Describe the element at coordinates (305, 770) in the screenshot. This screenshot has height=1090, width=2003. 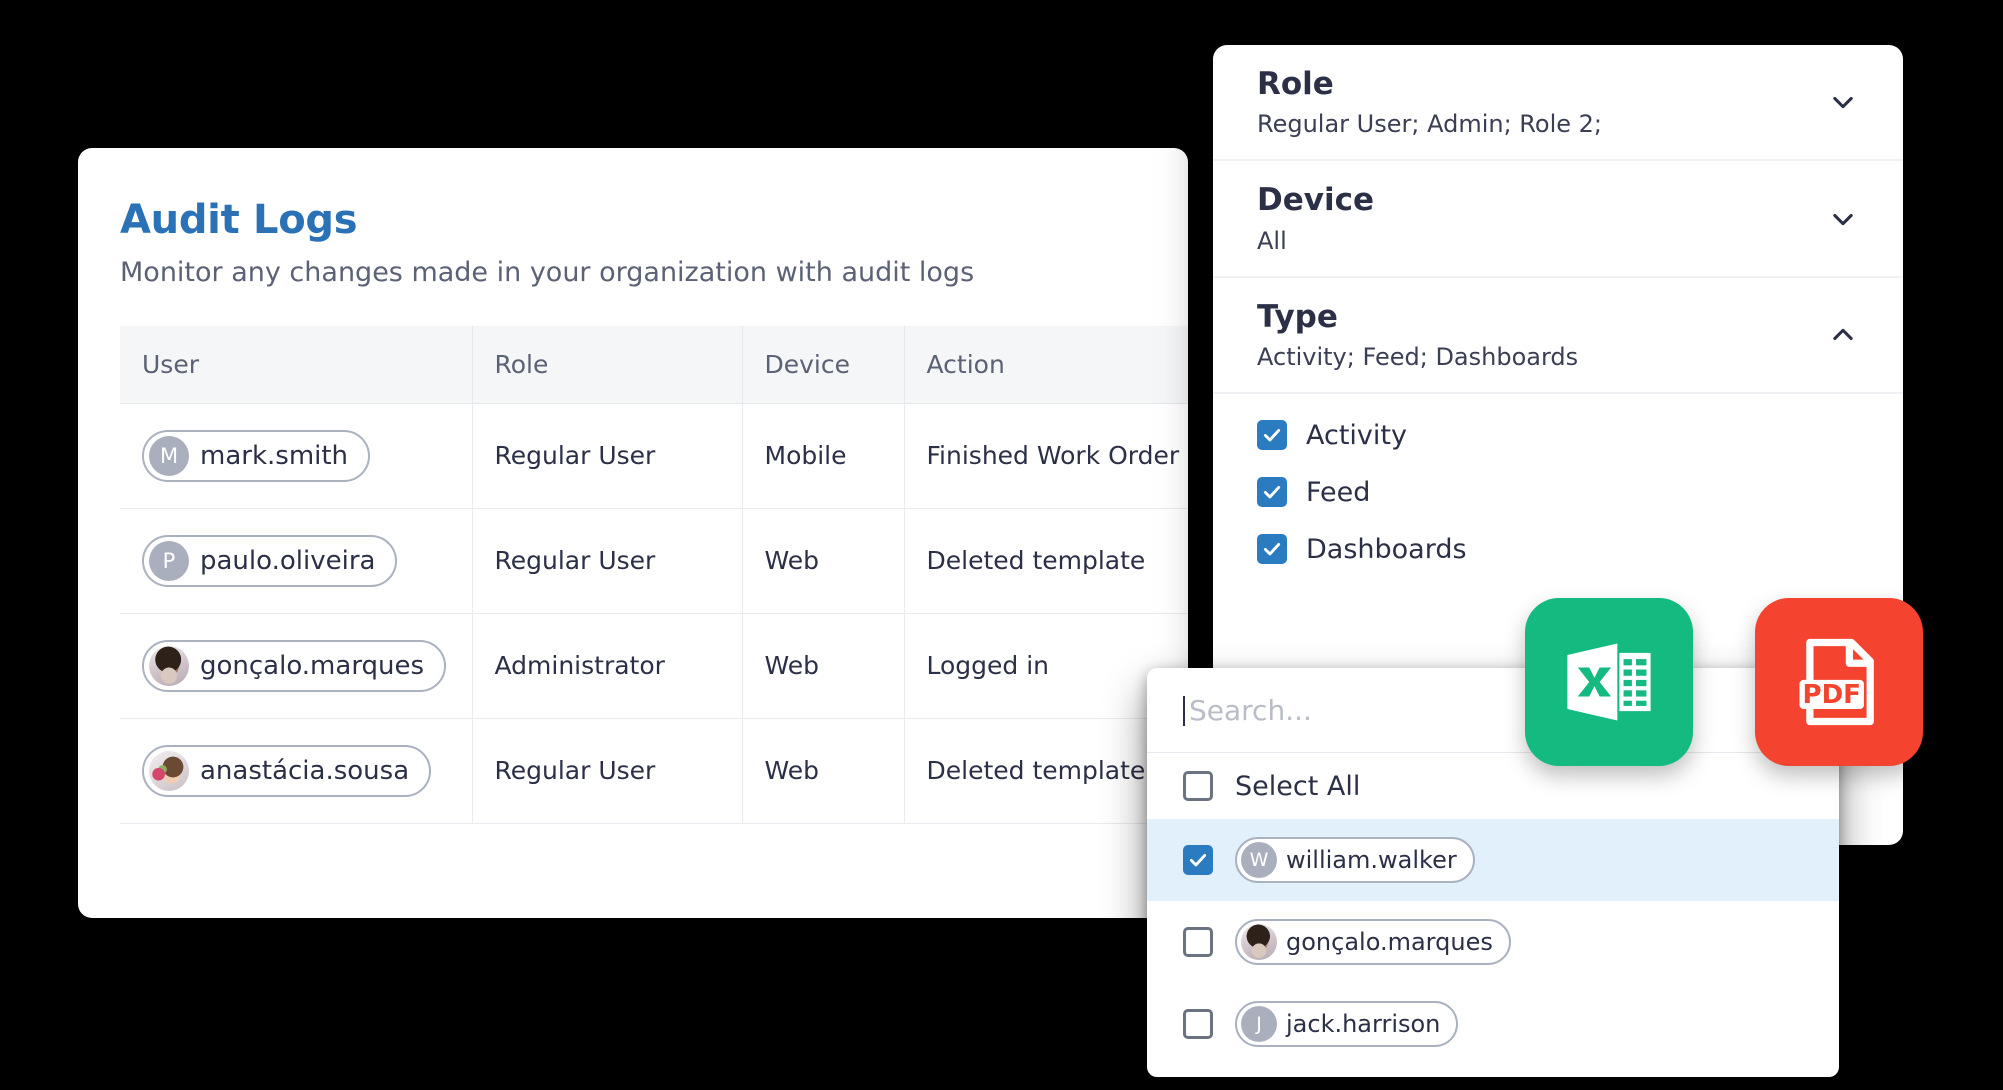
I see `user-name: anastácia.sousa` at that location.